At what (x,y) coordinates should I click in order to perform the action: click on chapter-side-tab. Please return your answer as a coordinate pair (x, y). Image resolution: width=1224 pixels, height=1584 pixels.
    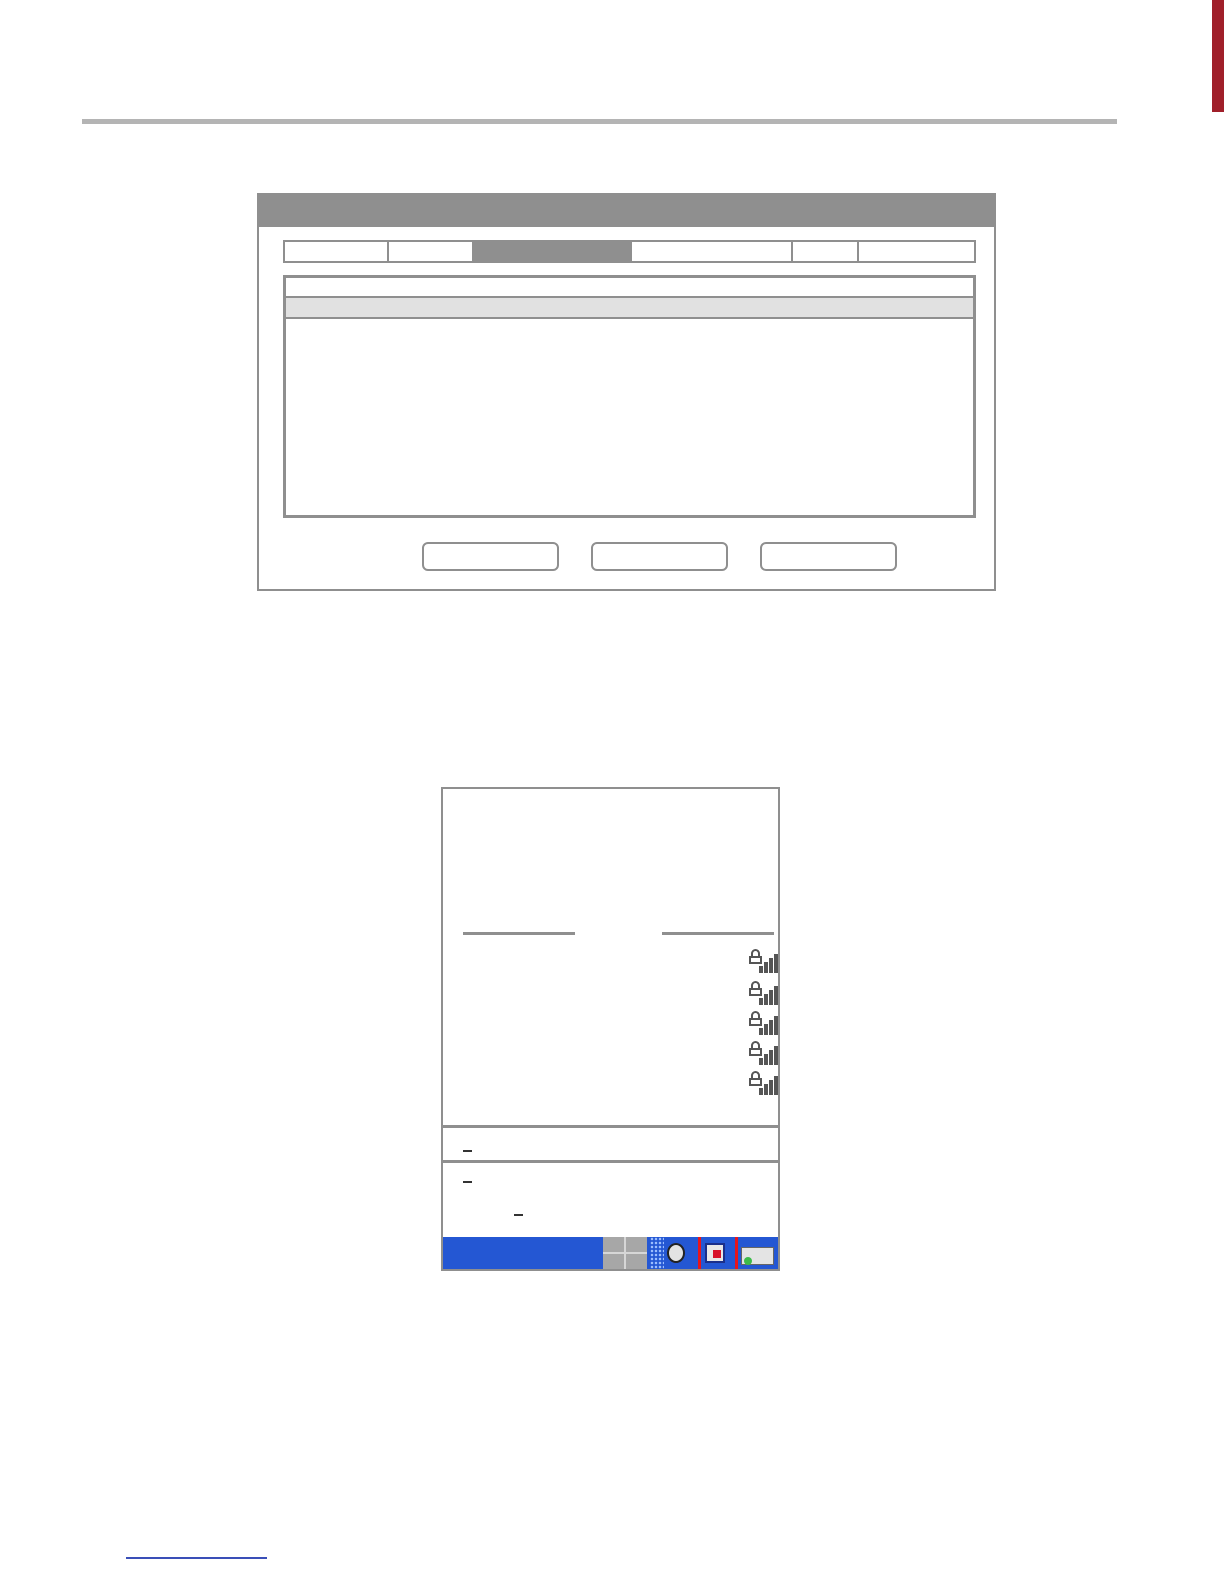
    Looking at the image, I should click on (1218, 56).